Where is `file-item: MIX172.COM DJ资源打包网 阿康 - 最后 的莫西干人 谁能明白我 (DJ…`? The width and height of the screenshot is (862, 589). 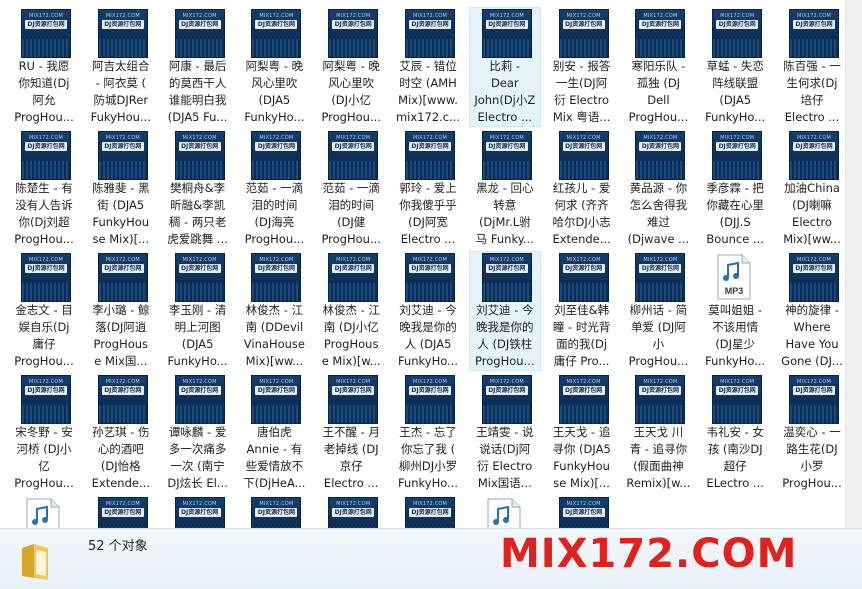 file-item: MIX172.COM DJ资源打包网 阿康 - 最后 的莫西干人 谁能明白我 (DJ… is located at coordinates (198, 67).